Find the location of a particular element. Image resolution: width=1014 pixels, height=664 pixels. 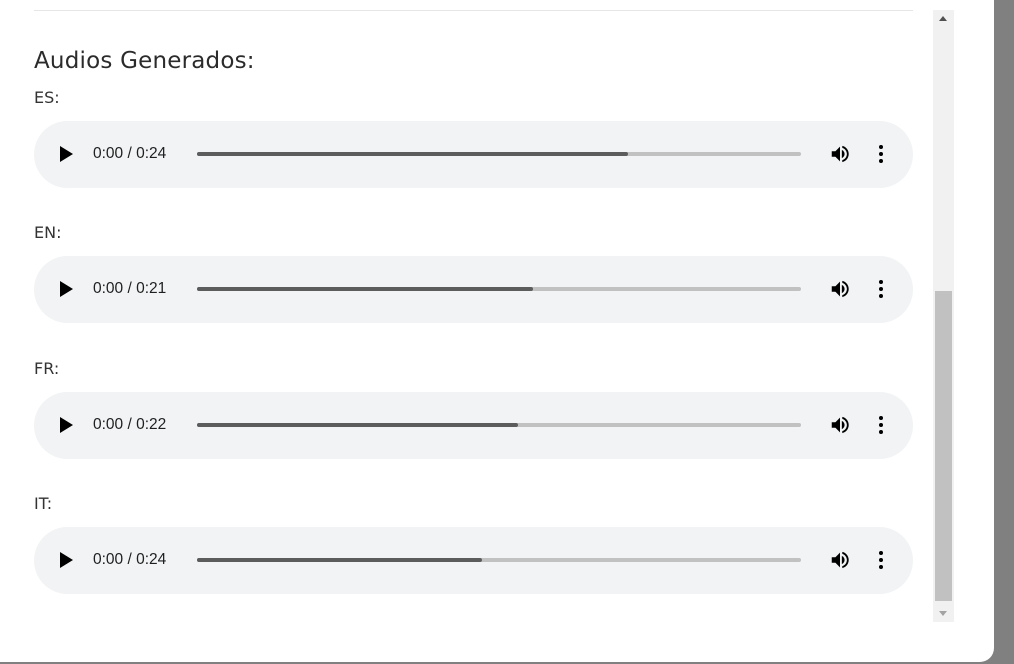

scrollbar-thumb is located at coordinates (943, 446).